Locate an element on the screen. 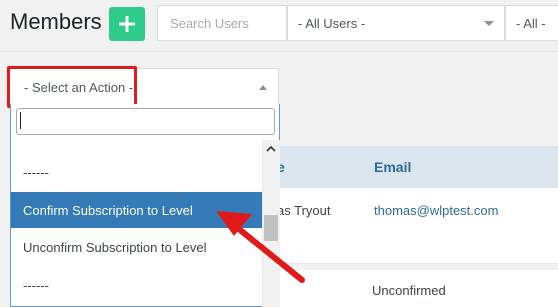 This screenshot has width=558, height=307. status-filter-select: - All - is located at coordinates (531, 23).